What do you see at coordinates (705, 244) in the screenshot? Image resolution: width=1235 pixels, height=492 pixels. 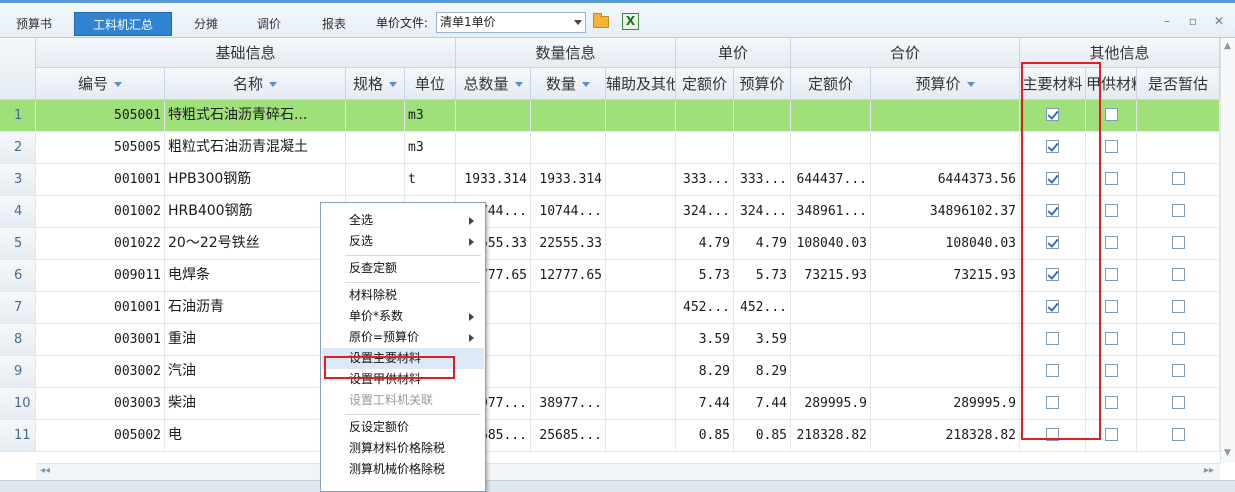 I see `cell-u_quota: 4.79` at bounding box center [705, 244].